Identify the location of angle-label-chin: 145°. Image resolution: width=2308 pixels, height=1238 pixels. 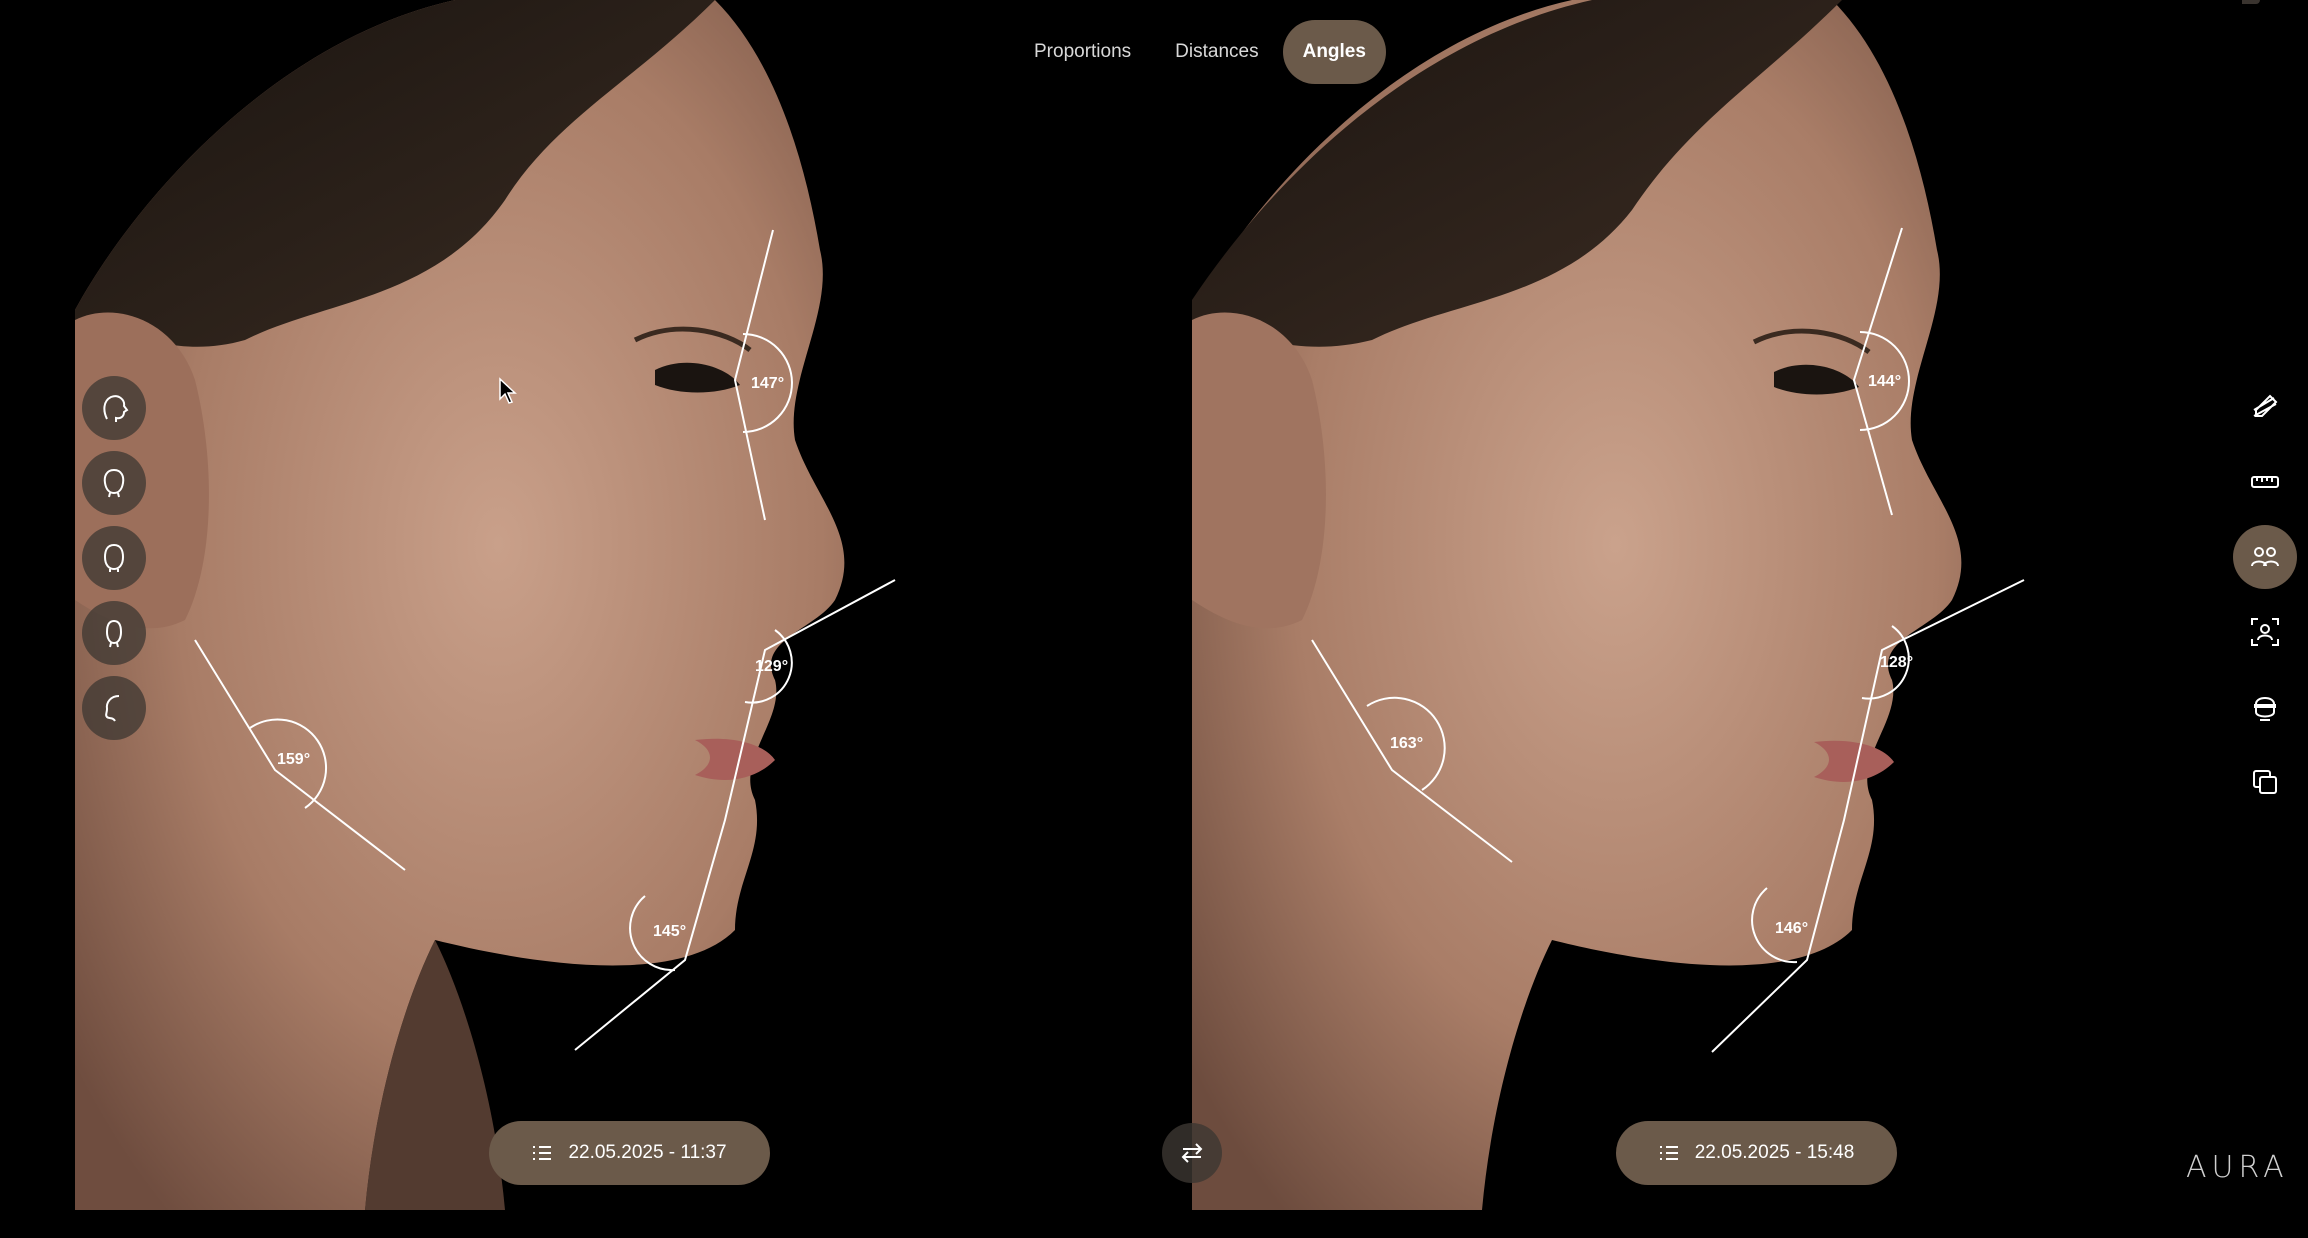
(669, 931).